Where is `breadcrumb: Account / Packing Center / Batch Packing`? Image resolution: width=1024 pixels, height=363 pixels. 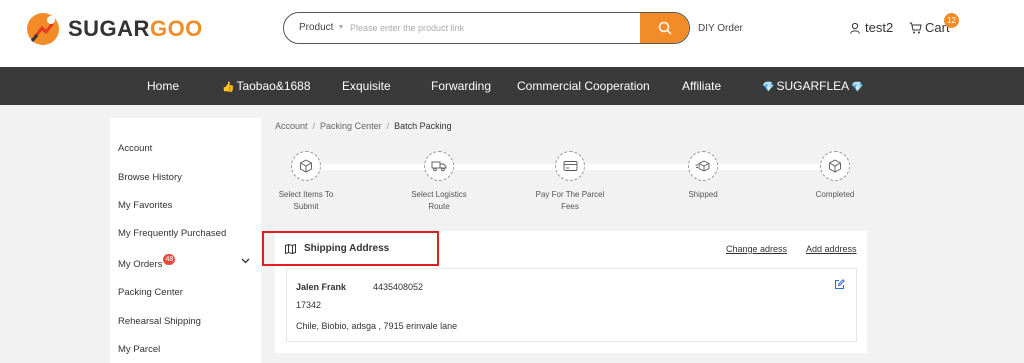 breadcrumb: Account / Packing Center / Batch Packing is located at coordinates (363, 126).